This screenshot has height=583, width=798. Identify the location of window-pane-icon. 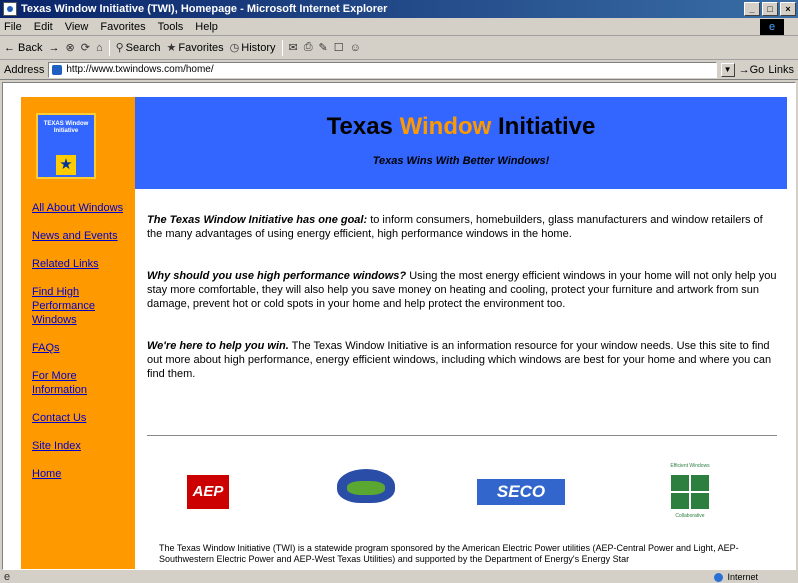
(690, 492).